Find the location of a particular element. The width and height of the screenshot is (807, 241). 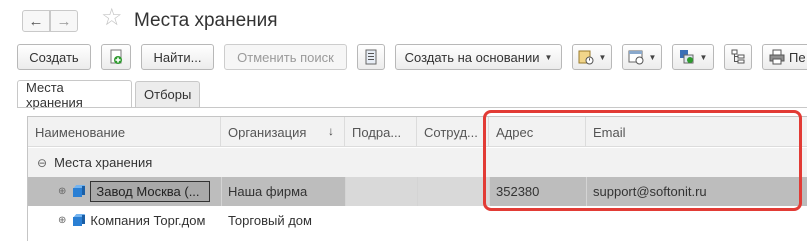

group-label: Места хранения is located at coordinates (103, 162).